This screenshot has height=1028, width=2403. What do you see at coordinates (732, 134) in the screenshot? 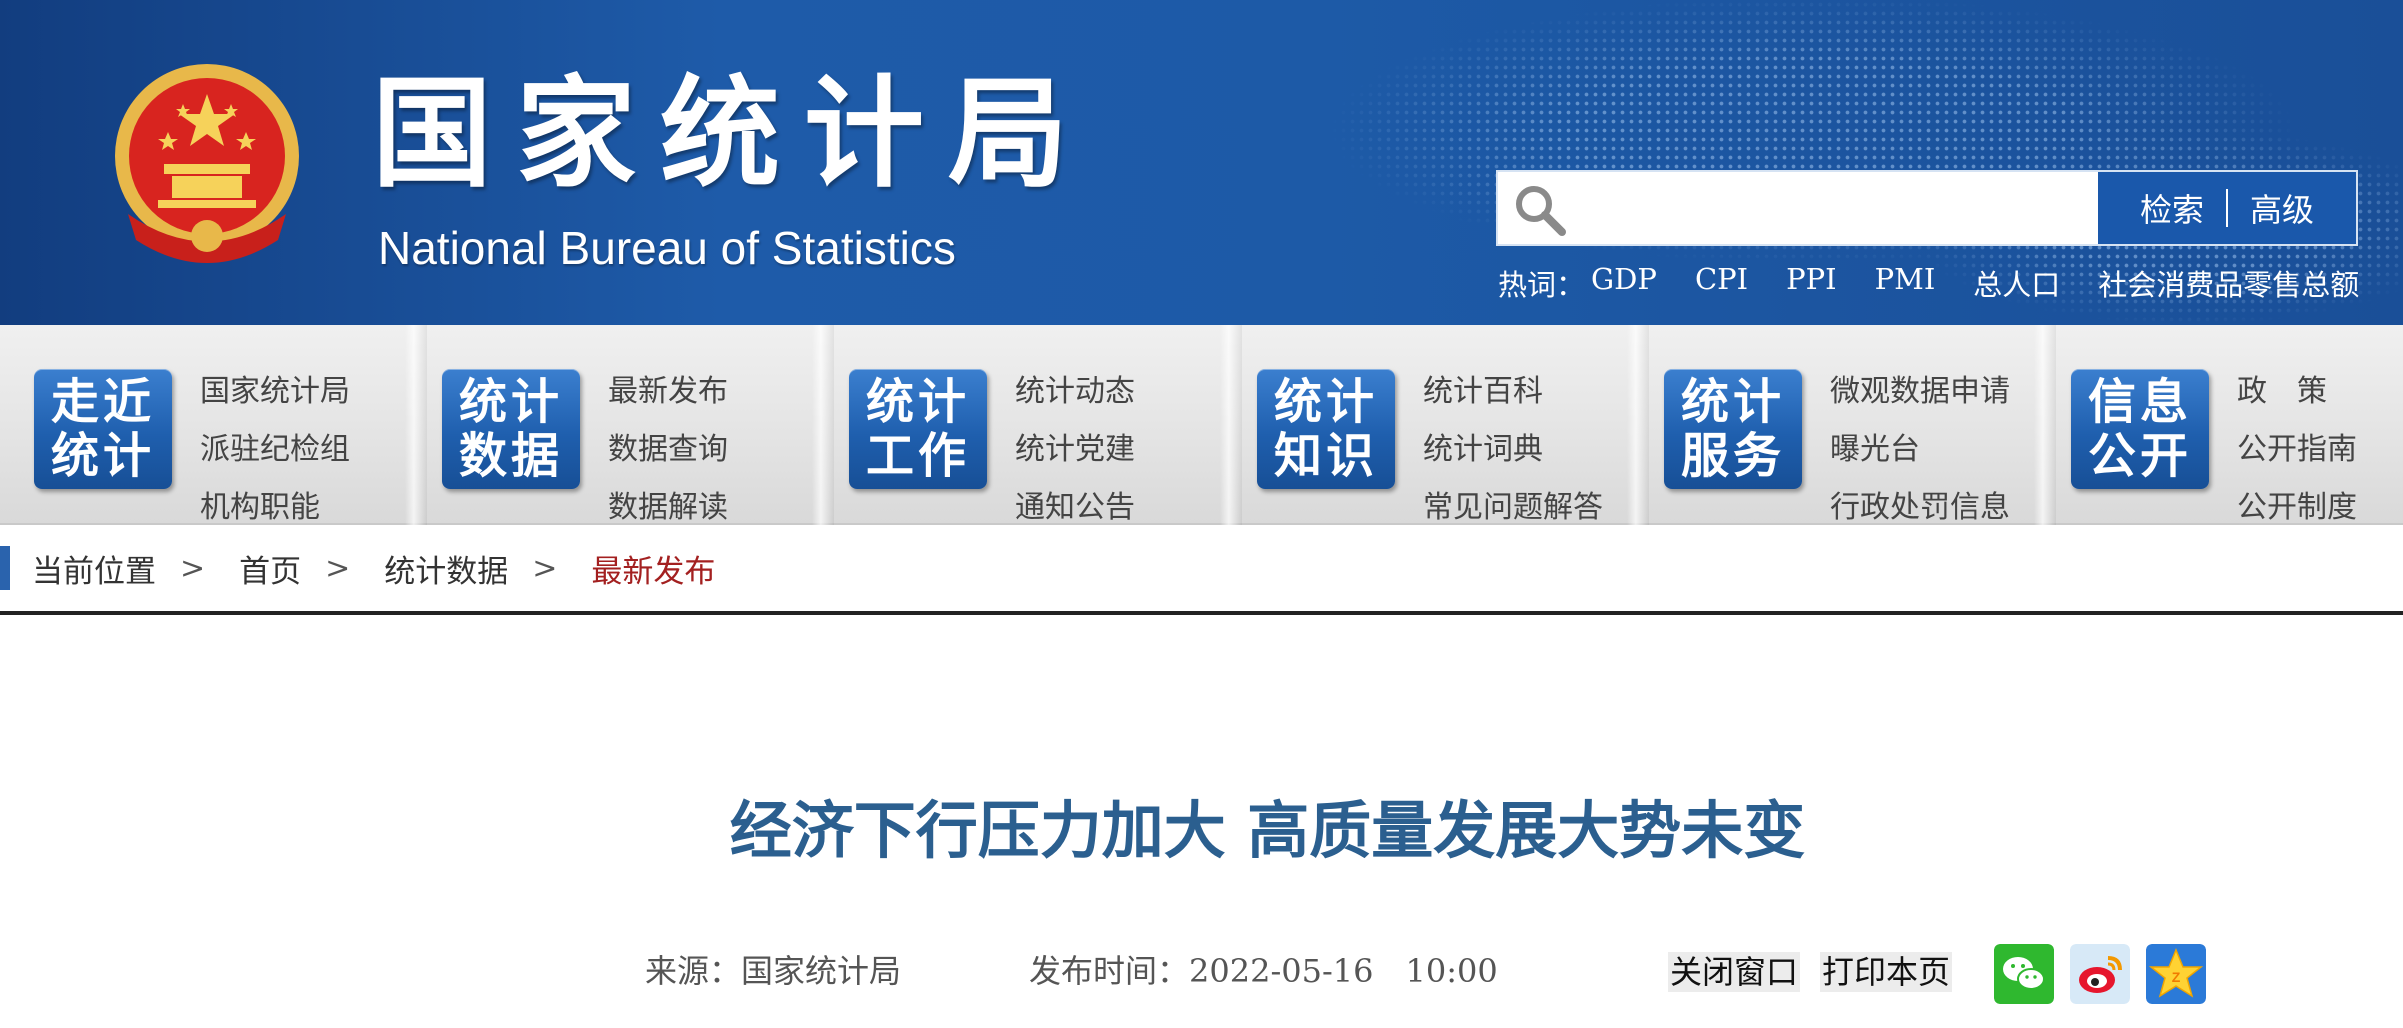
I see `site-title-chinese: 国家统计局` at bounding box center [732, 134].